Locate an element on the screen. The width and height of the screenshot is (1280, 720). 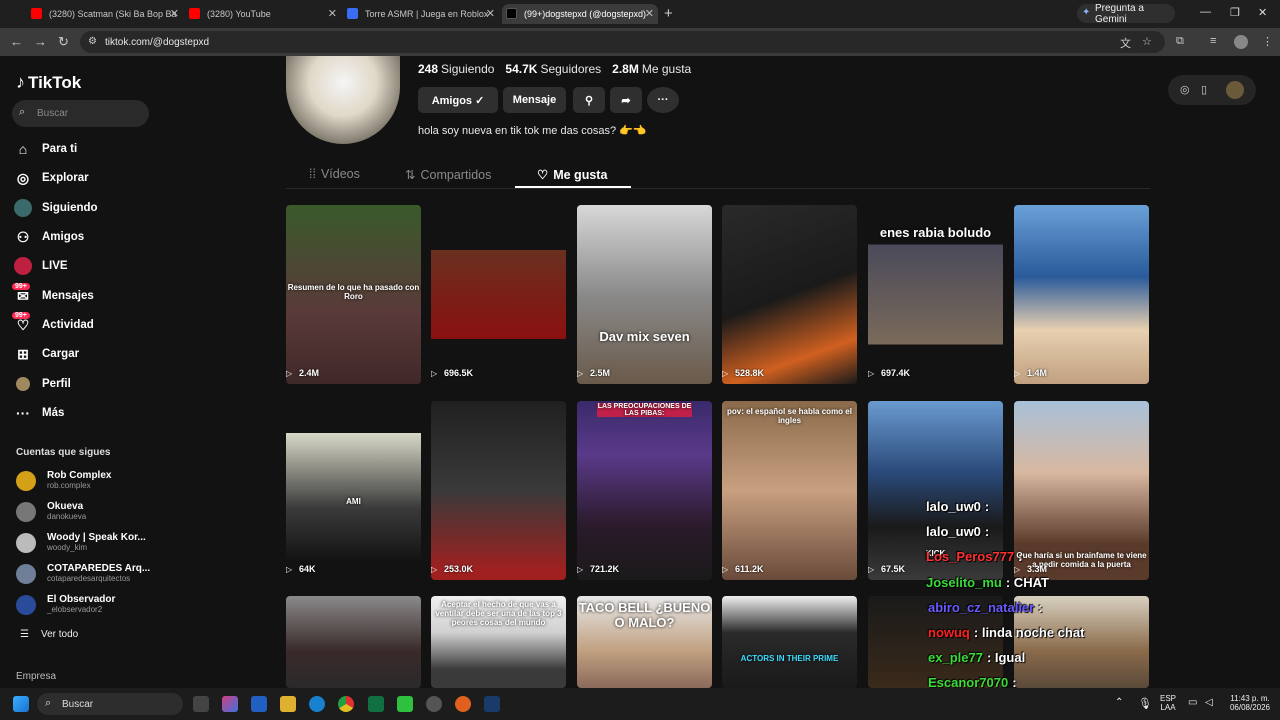
browser-tab: (3280) YouTube ✕ is located at coordinates (263, 14).